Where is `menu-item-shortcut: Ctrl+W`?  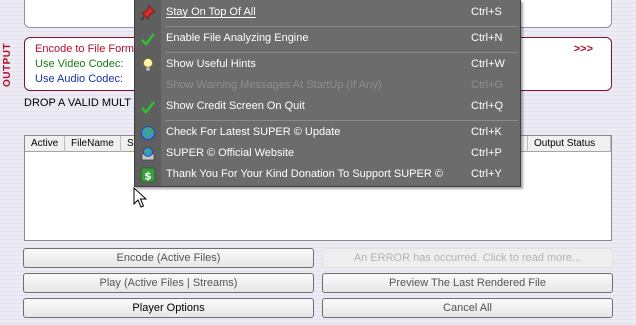 menu-item-shortcut: Ctrl+W is located at coordinates (488, 64).